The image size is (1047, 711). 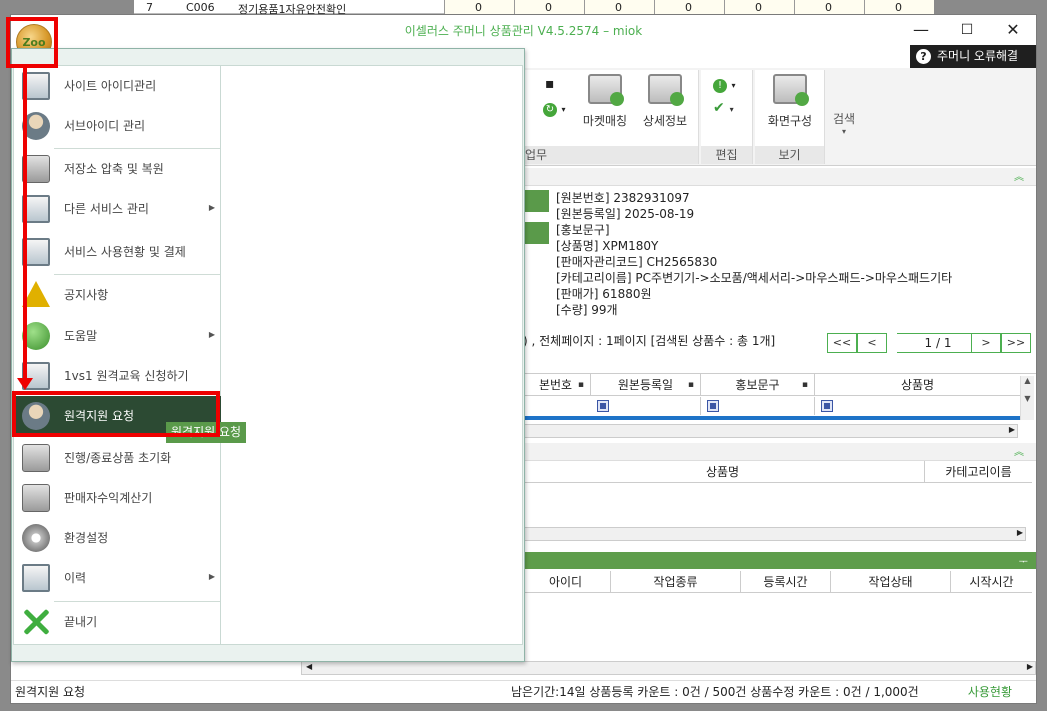 What do you see at coordinates (623, 198) in the screenshot?
I see `detail-line: [원본번호] 2382931097` at bounding box center [623, 198].